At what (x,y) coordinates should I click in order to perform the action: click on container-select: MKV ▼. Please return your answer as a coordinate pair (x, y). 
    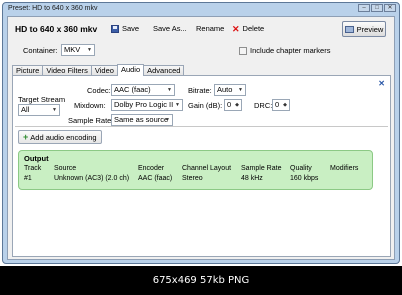
    Looking at the image, I should click on (78, 50).